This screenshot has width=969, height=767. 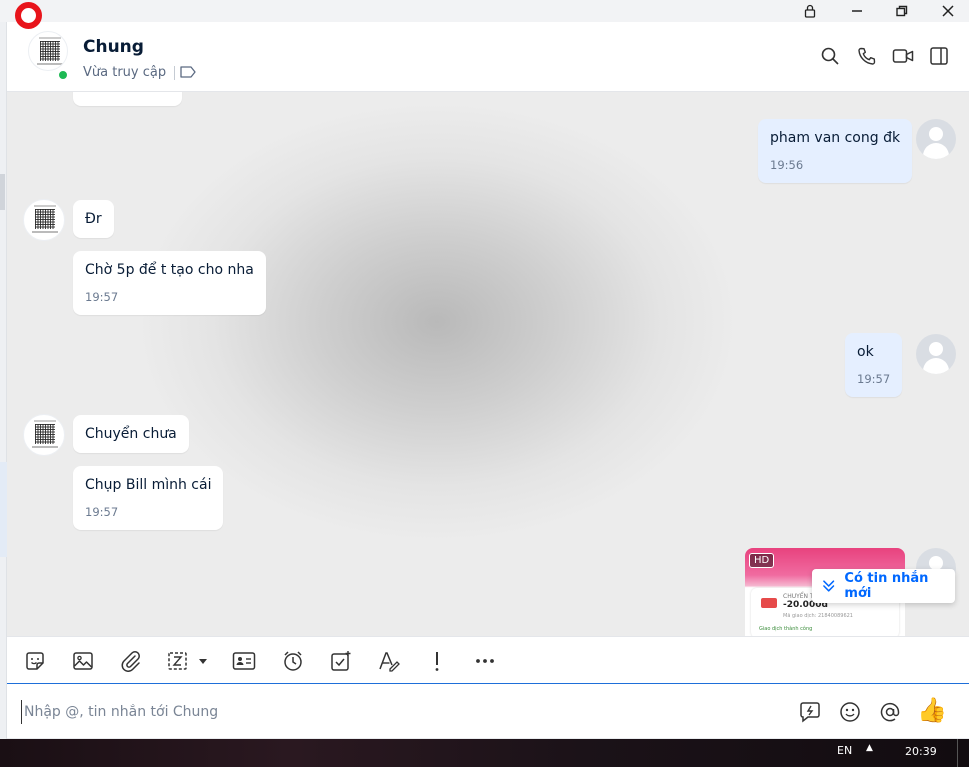 I want to click on hd-badge: HD, so click(x=762, y=560).